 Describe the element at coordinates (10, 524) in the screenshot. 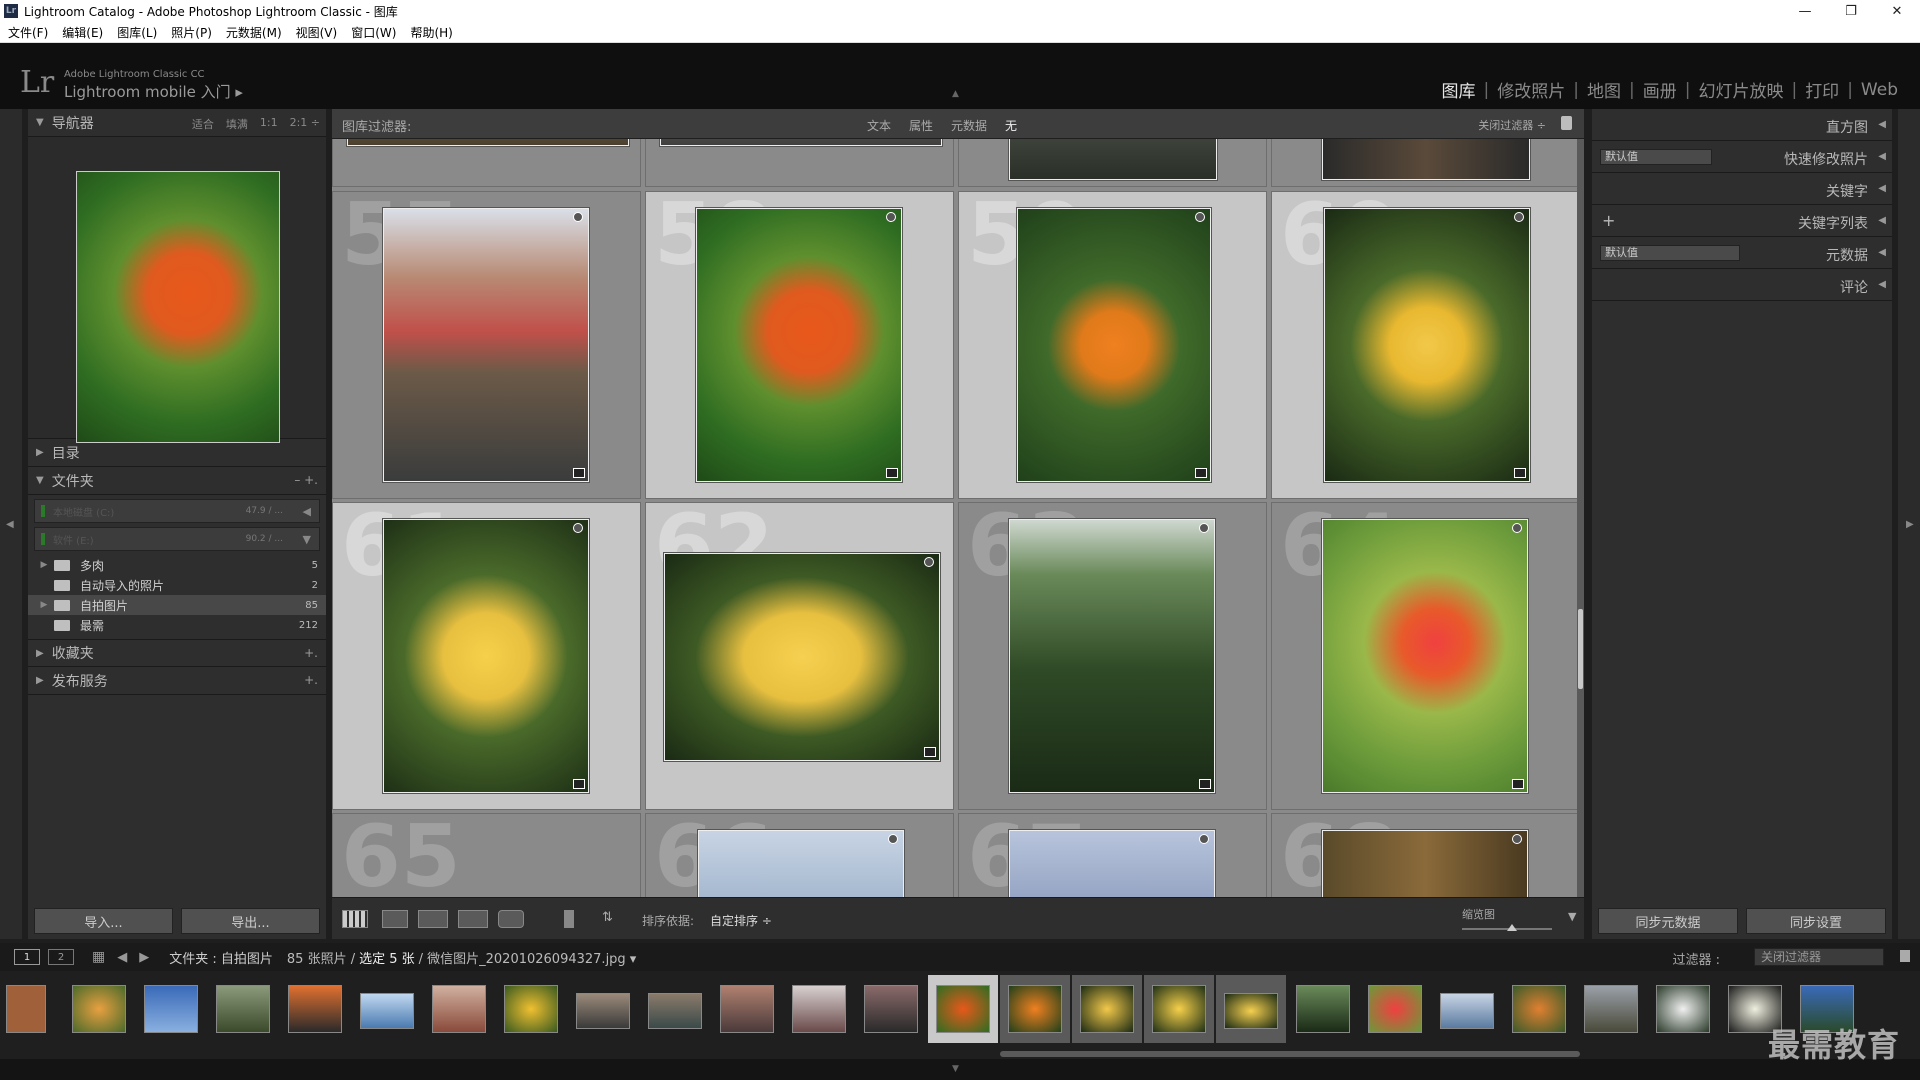

I see `left-panel-toggle-icon: ◀` at that location.